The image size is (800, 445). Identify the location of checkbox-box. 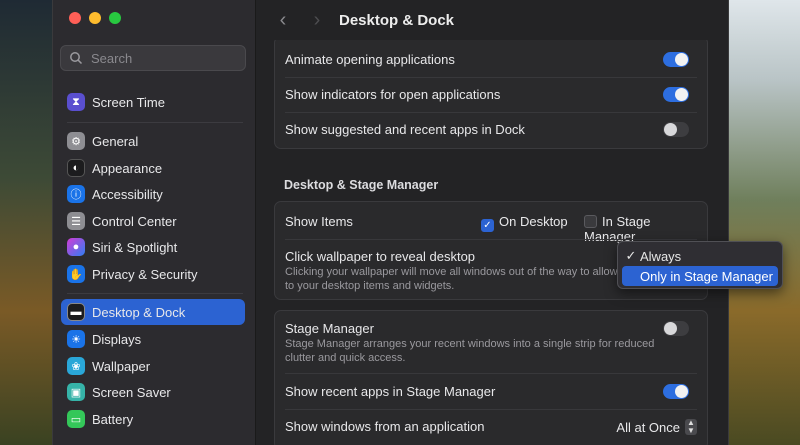
(590, 221).